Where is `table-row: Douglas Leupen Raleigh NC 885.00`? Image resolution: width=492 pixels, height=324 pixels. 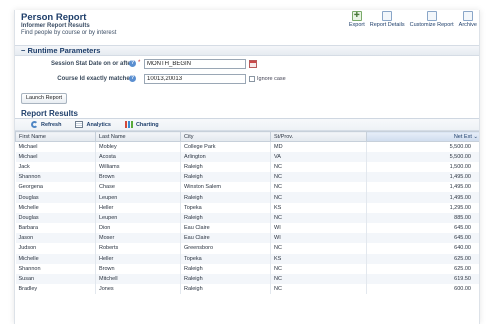
table-row: Douglas Leupen Raleigh NC 885.00 is located at coordinates (247, 217).